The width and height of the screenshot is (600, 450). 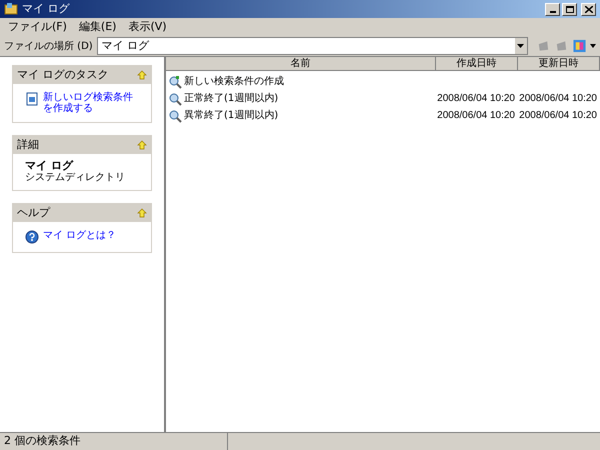 I want to click on close-button, so click(x=588, y=9).